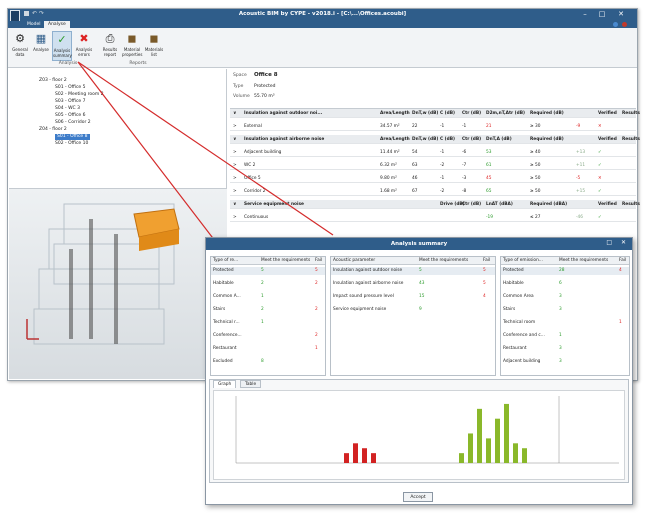 This screenshot has width=665, height=515. Describe the element at coordinates (413, 284) in the screenshot. I see `table-row: Insulation against airborne noise 43 5` at that location.